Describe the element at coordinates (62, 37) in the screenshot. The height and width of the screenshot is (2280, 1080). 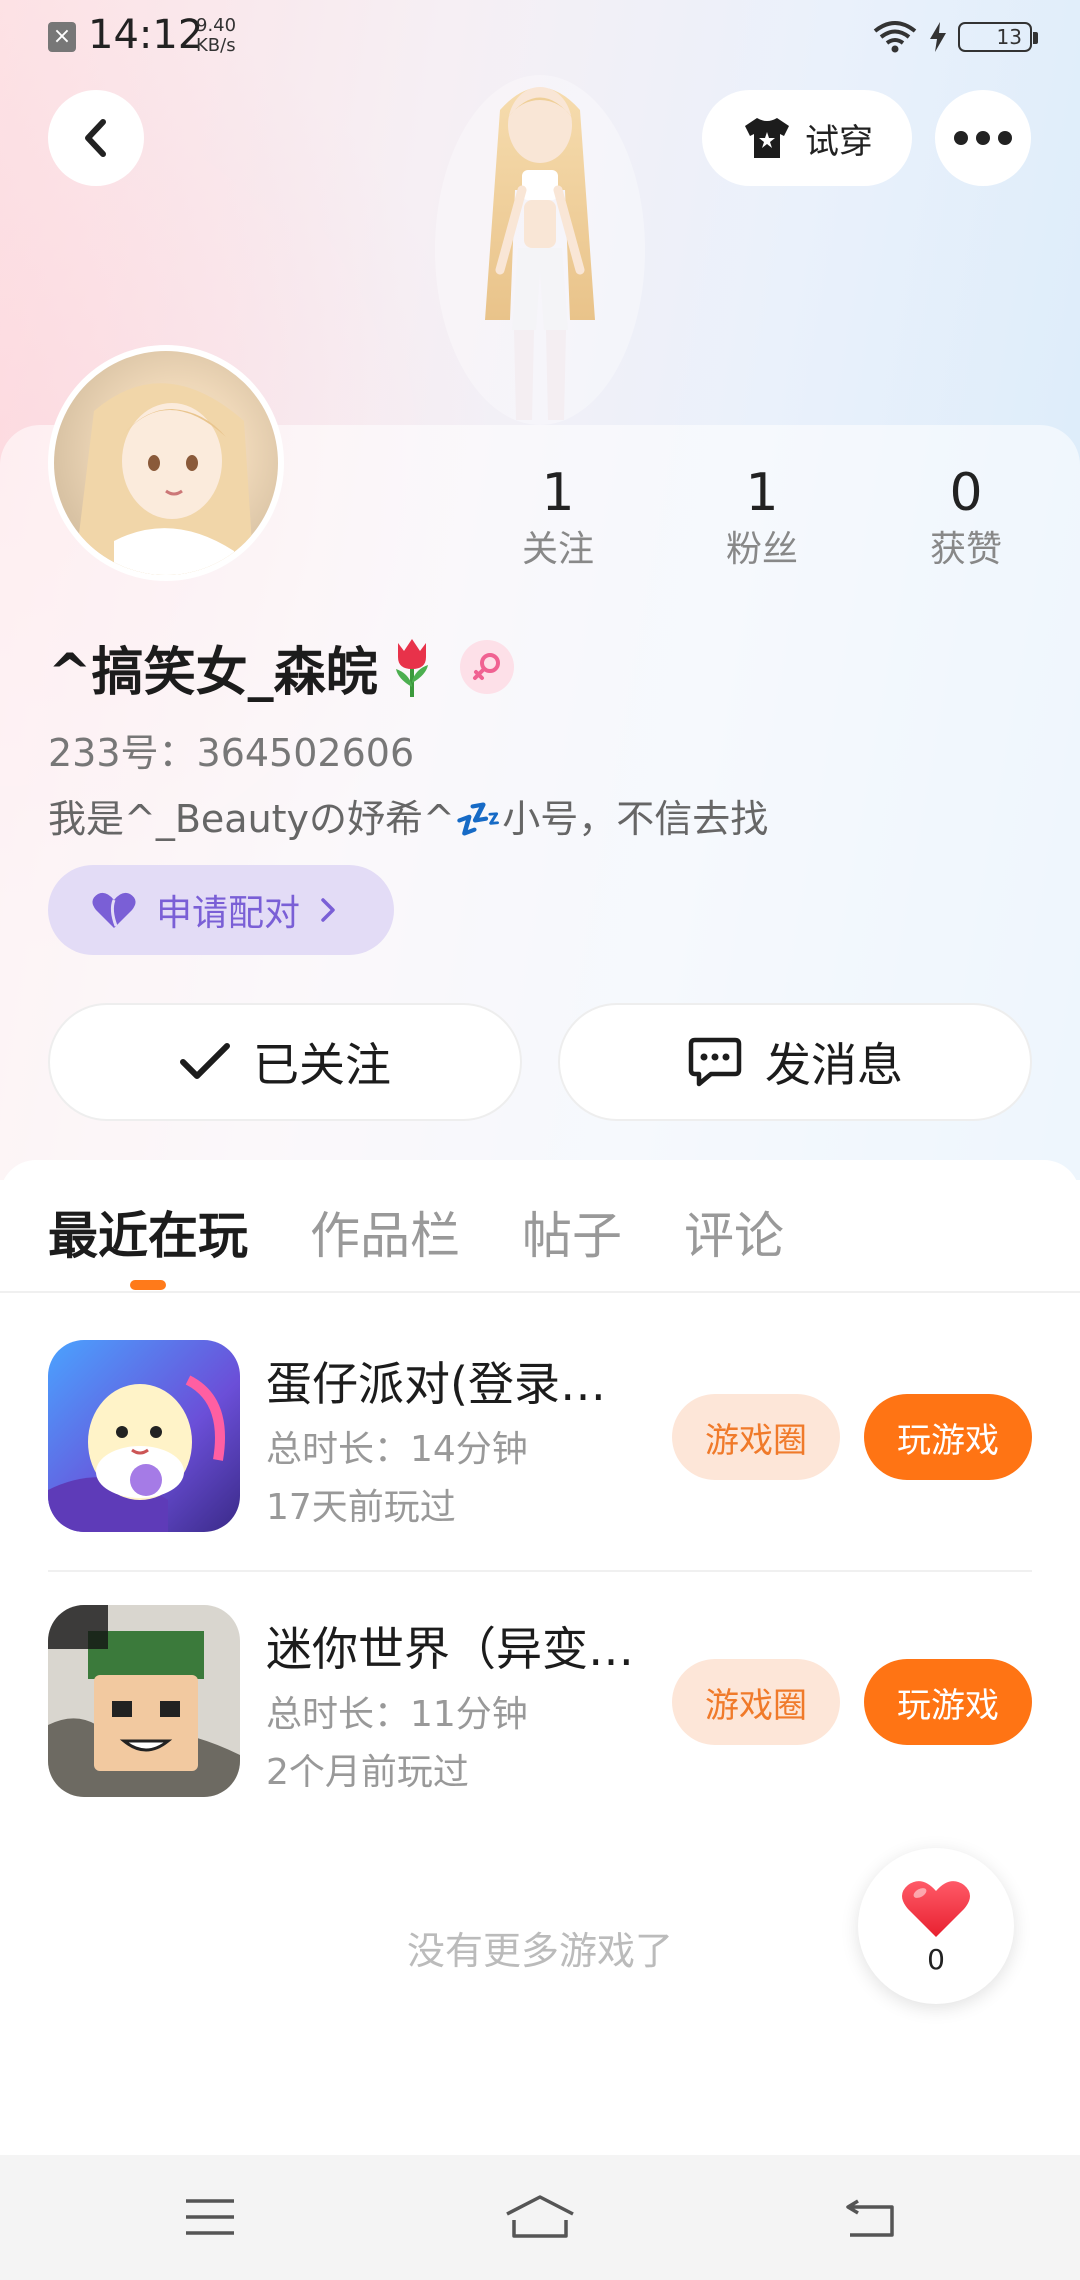
I see `notification-close-icon: ×` at that location.